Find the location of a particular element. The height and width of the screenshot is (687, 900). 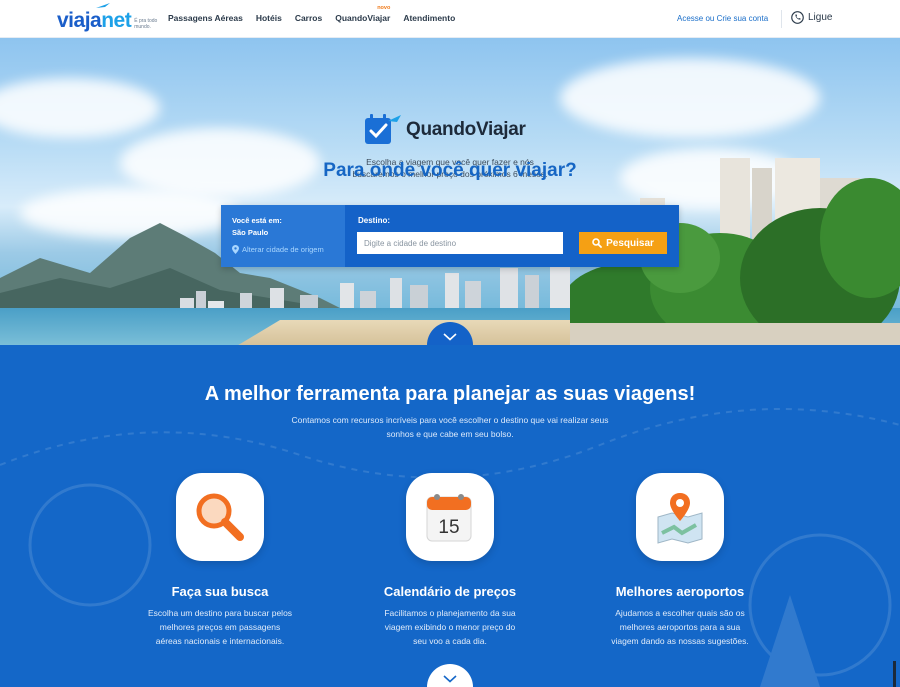

nav-passagens-aereas: Passagens Aéreas is located at coordinates (205, 18).